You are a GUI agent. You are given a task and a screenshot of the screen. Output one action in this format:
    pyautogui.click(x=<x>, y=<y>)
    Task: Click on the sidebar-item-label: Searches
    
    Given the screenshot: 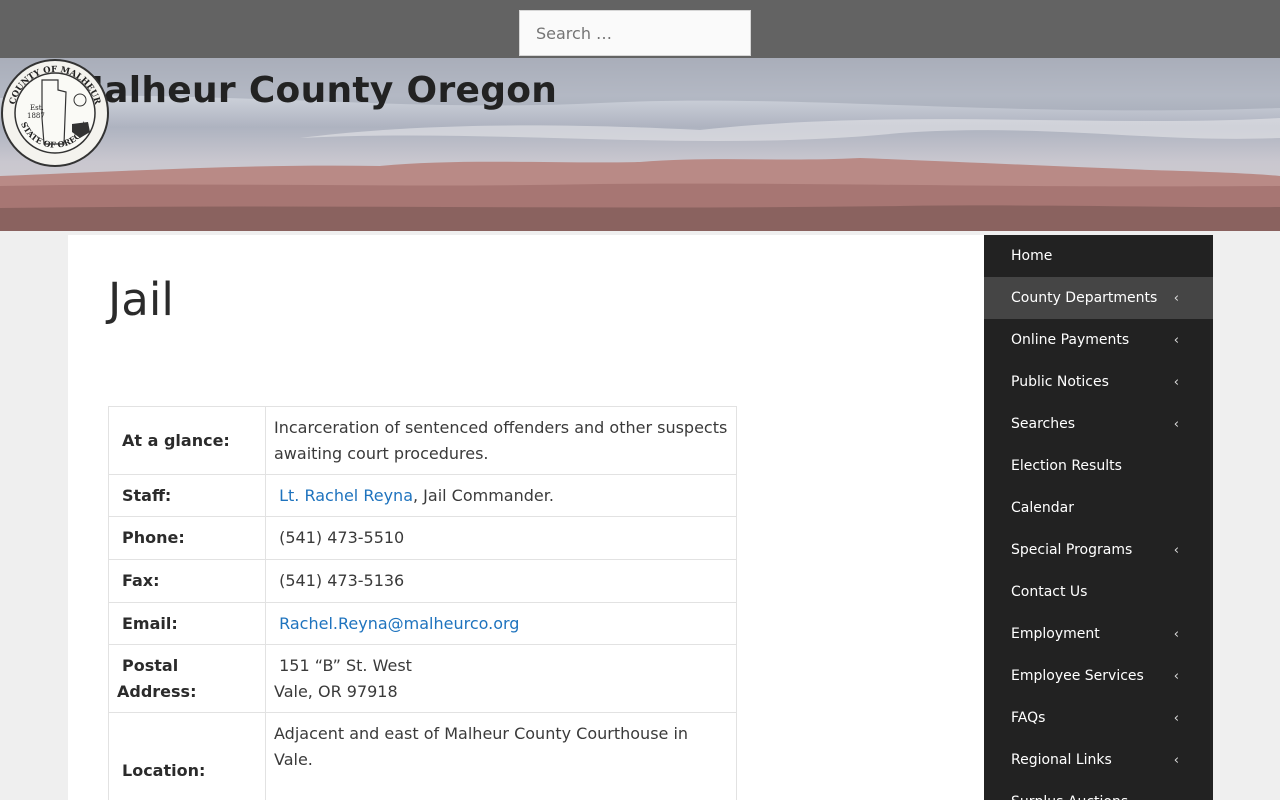 What is the action you would take?
    pyautogui.click(x=1043, y=424)
    